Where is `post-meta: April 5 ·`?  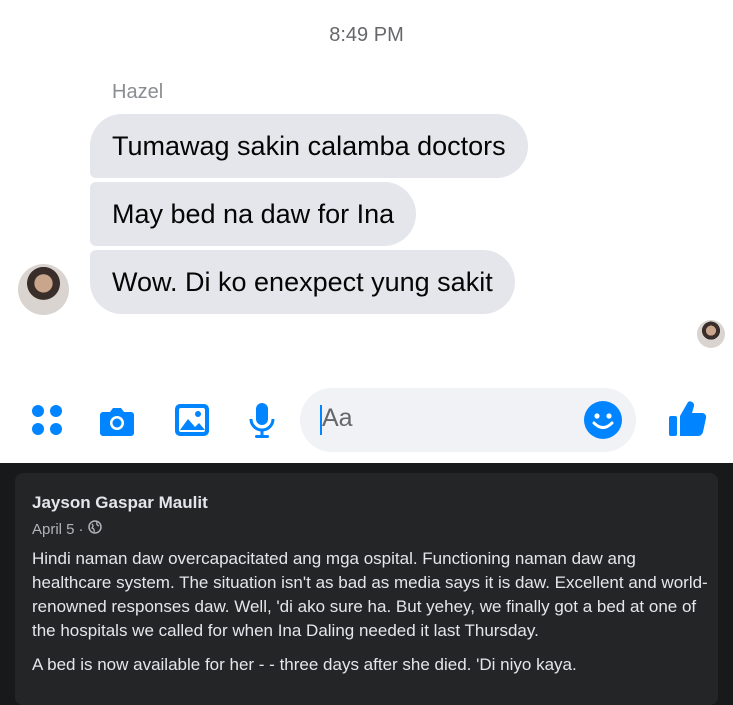 post-meta: April 5 · is located at coordinates (67, 529).